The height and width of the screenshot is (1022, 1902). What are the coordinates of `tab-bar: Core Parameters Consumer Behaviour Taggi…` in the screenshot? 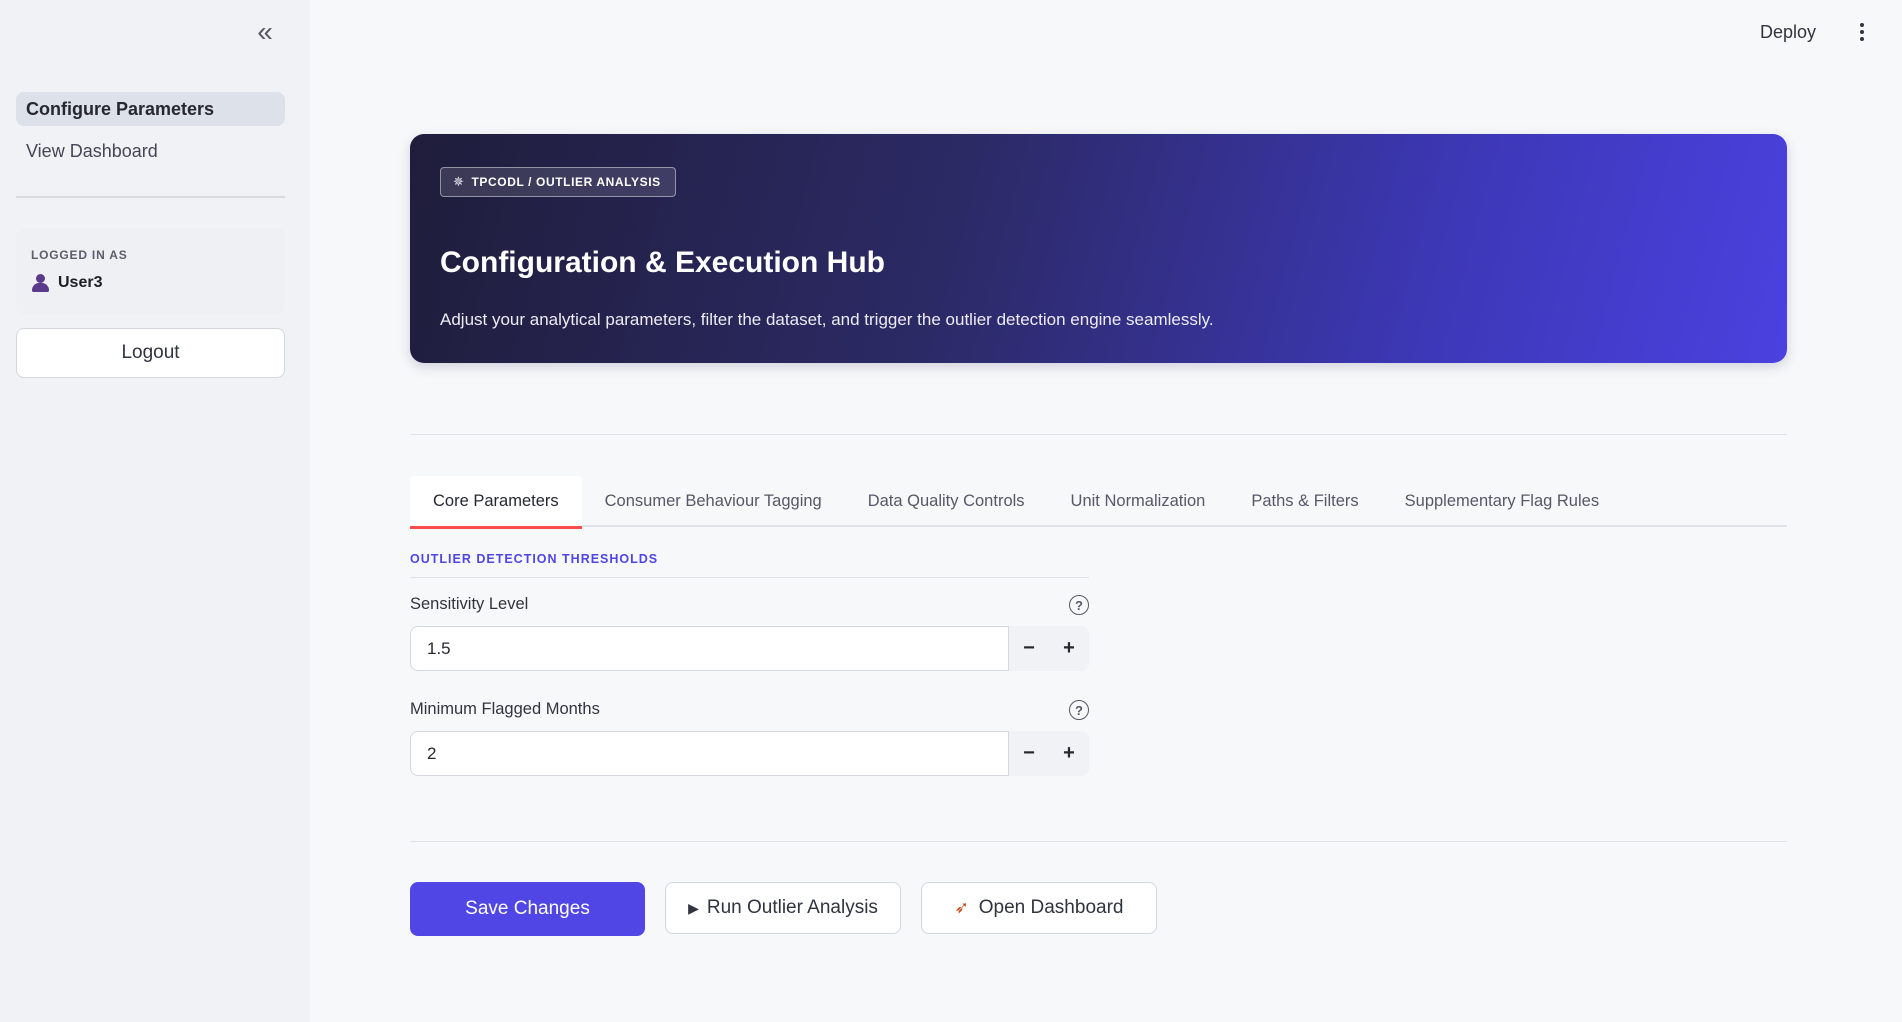 It's located at (1098, 502).